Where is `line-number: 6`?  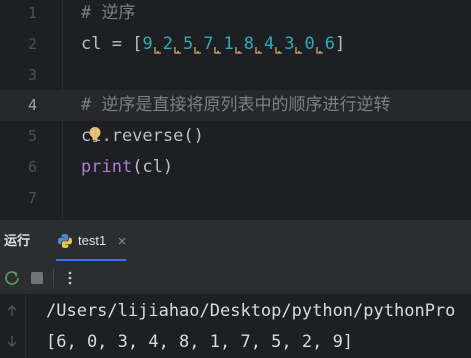 line-number: 6 is located at coordinates (32, 167).